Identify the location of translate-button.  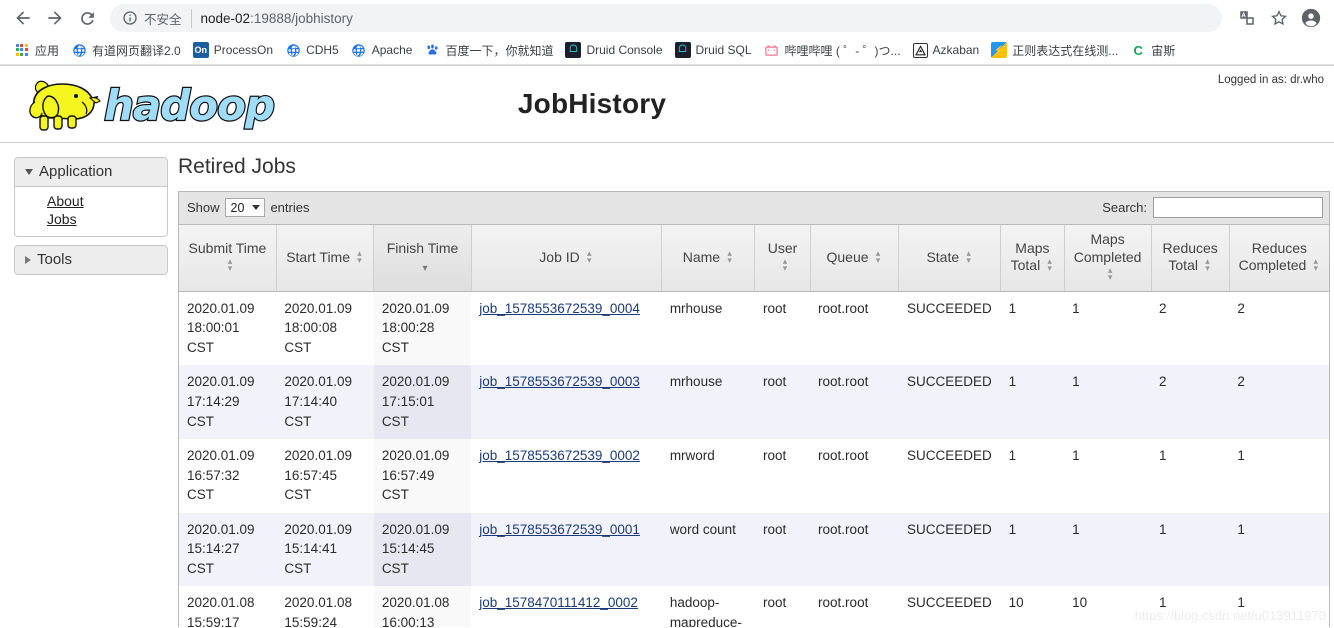
(1247, 18).